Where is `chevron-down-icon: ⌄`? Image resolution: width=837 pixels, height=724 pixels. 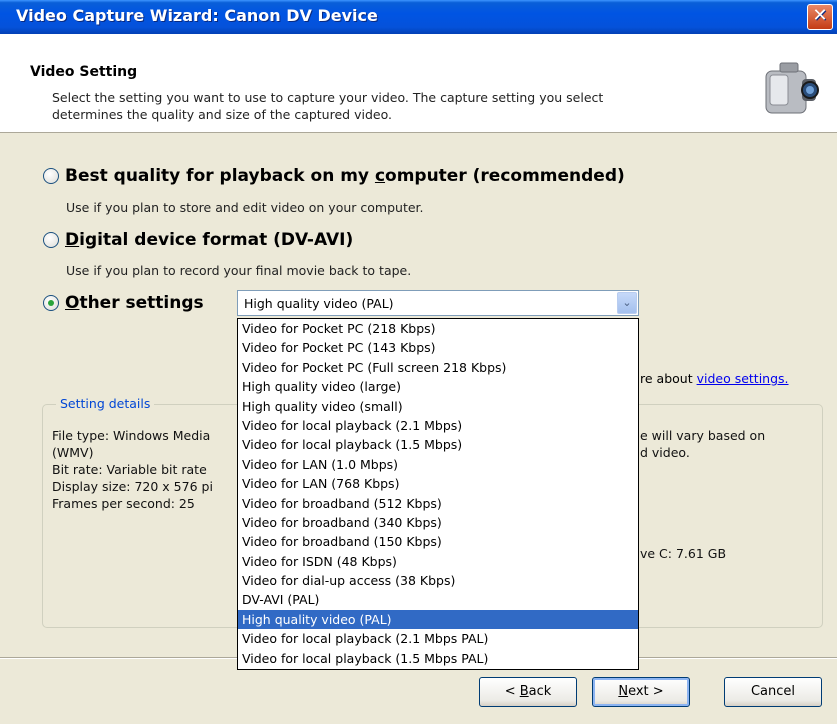
chevron-down-icon: ⌄ is located at coordinates (627, 303).